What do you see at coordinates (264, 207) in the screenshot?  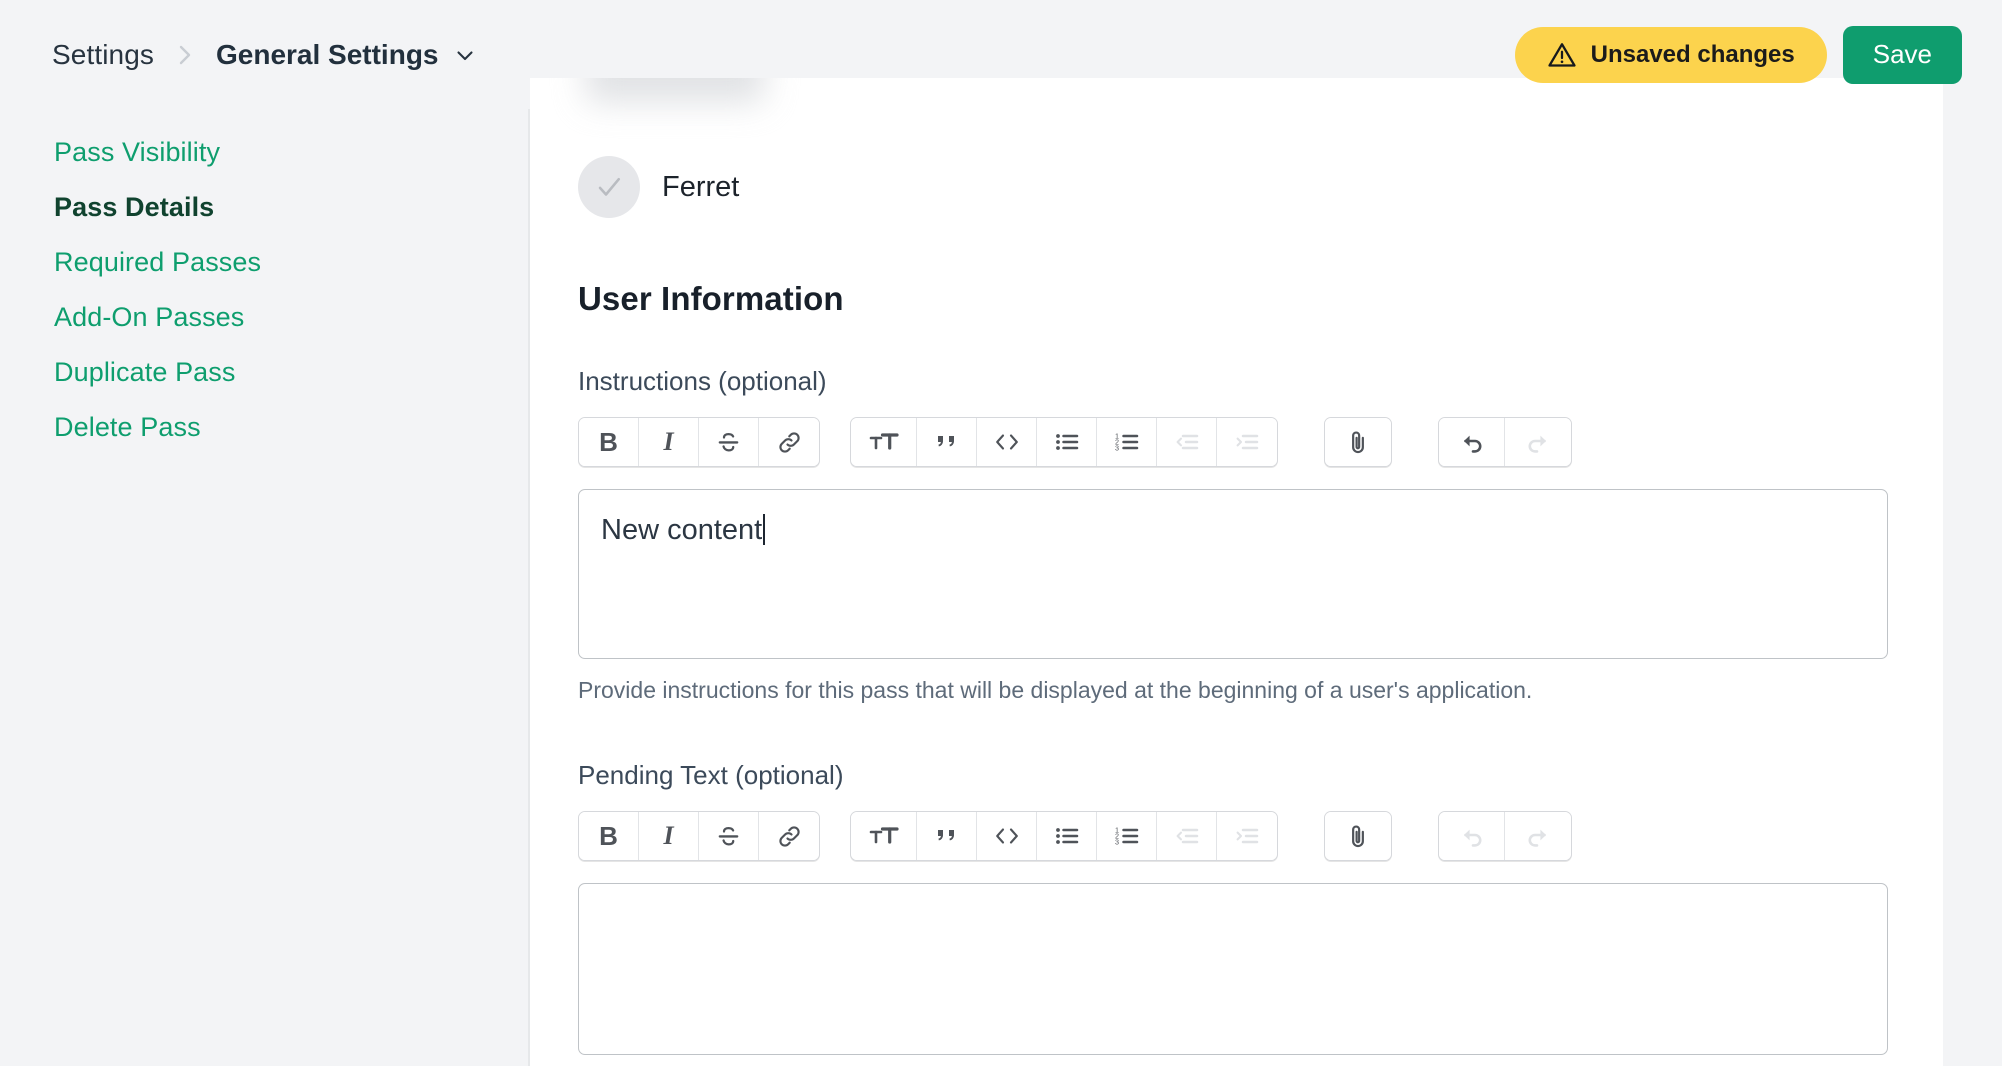 I see `sidebar-item-pass-details: Pass Details` at bounding box center [264, 207].